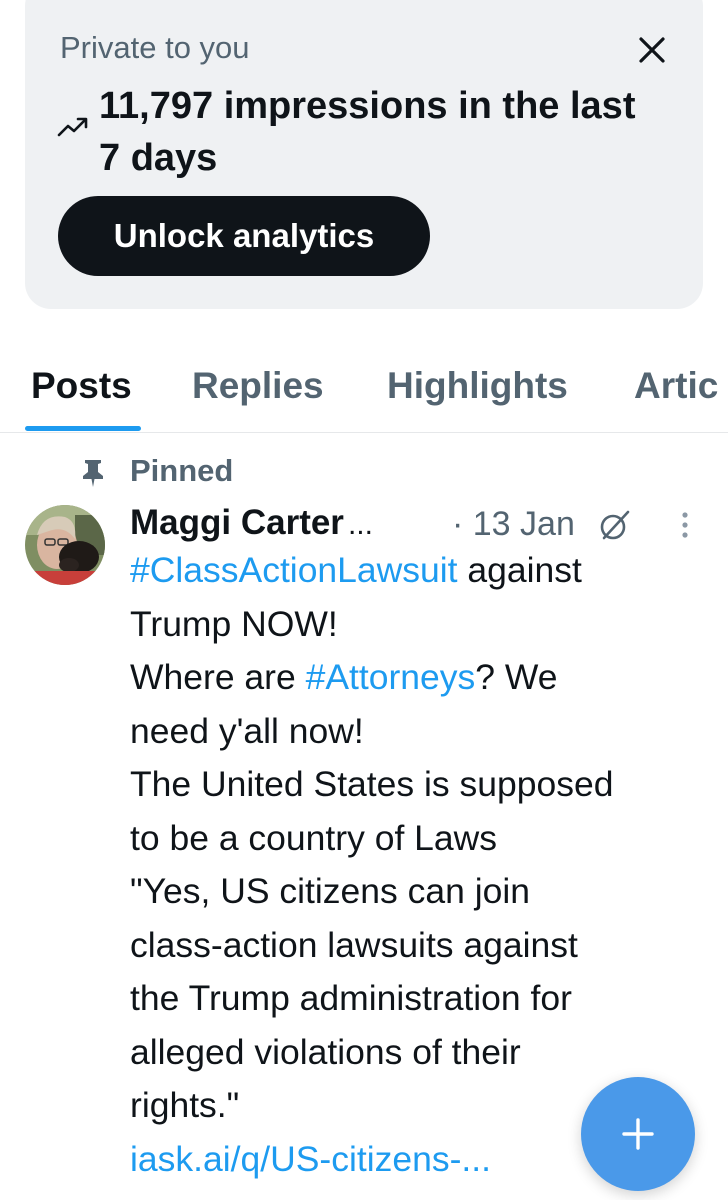  Describe the element at coordinates (258, 386) in the screenshot. I see `tab-replies: Replies` at that location.